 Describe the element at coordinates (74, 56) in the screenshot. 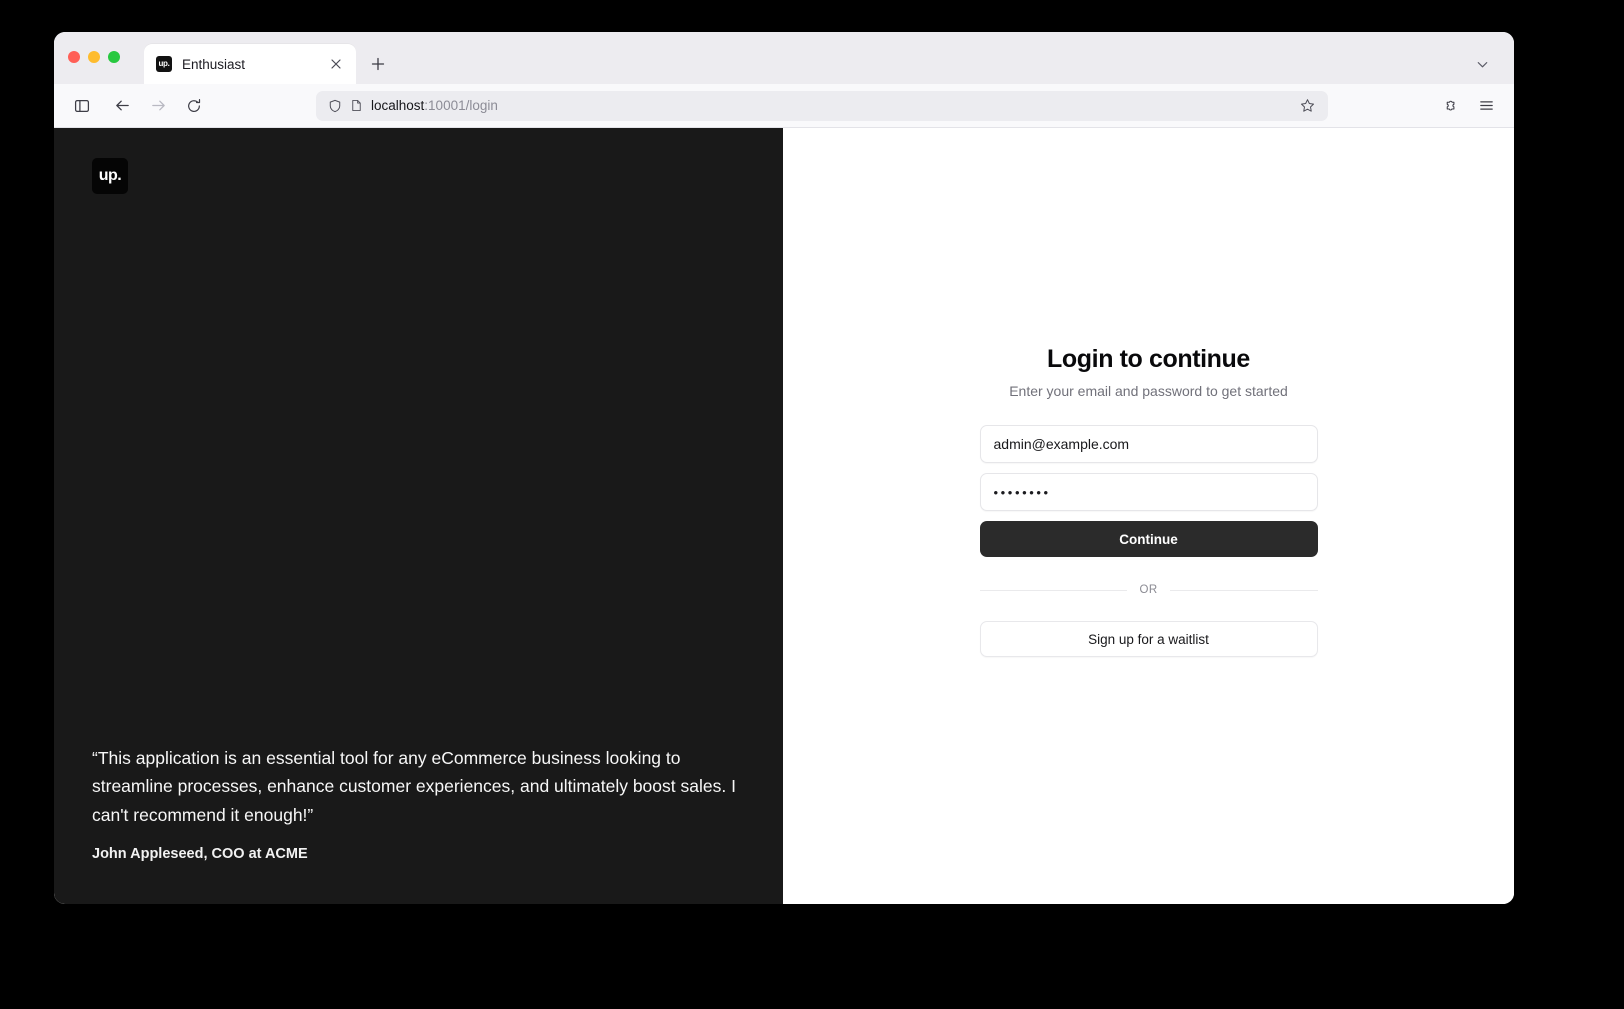

I see `close-window-button` at that location.